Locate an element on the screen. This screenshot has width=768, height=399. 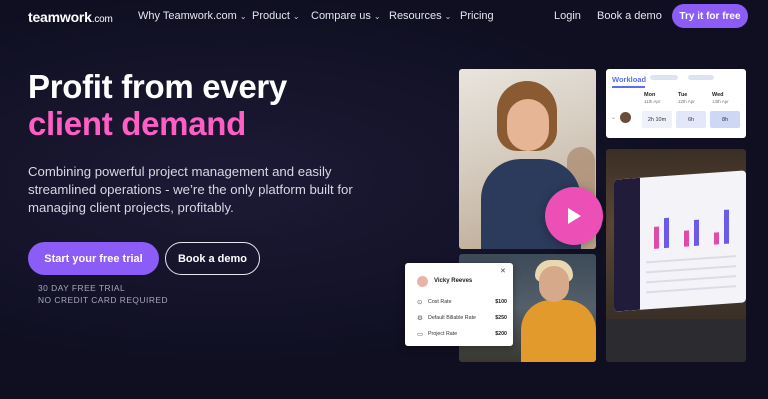
folder-icon: ▭ is located at coordinates (420, 334).